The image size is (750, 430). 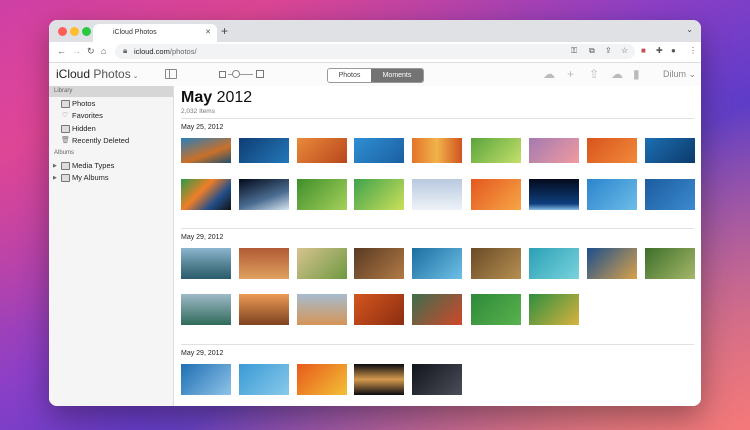 What do you see at coordinates (65, 129) in the screenshot?
I see `hidden-icon` at bounding box center [65, 129].